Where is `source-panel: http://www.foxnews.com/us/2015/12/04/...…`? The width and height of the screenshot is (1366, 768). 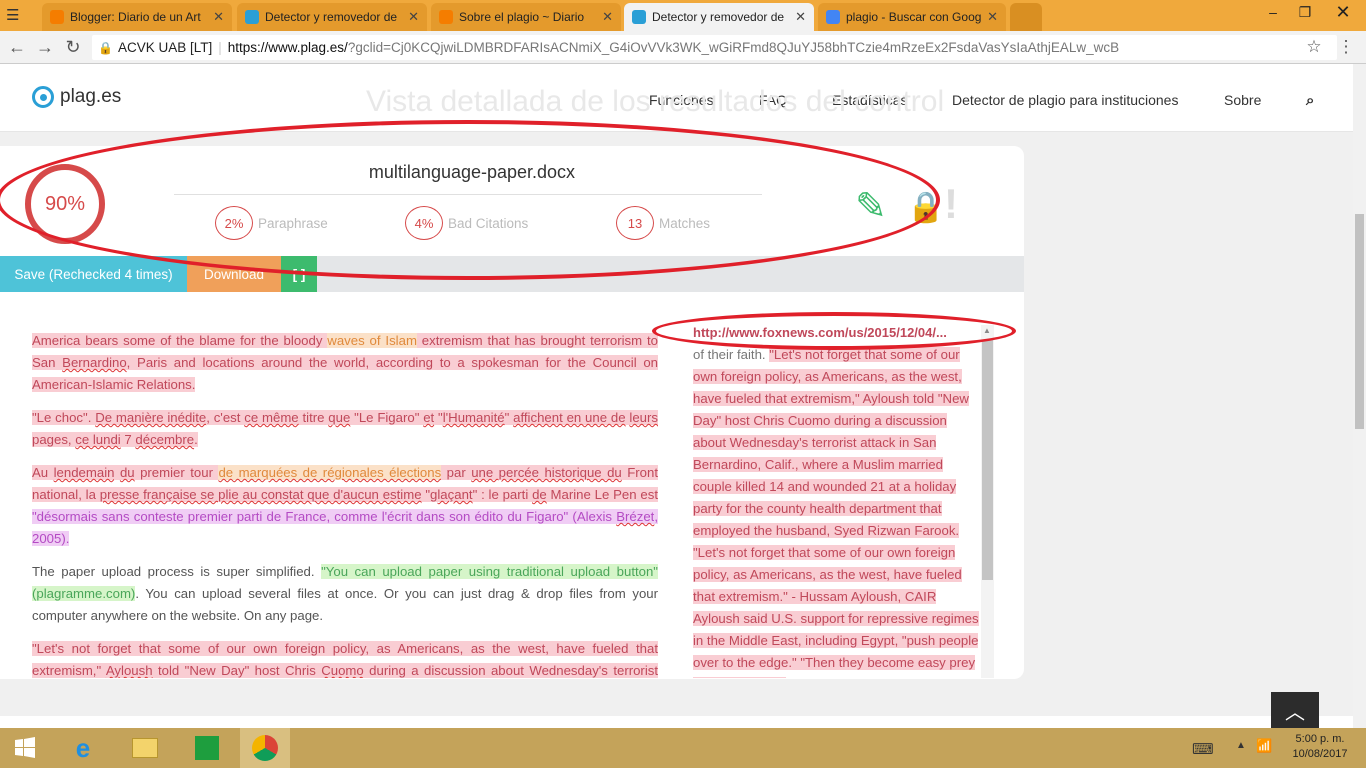
source-panel: http://www.foxnews.com/us/2015/12/04/...… is located at coordinates (838, 500).